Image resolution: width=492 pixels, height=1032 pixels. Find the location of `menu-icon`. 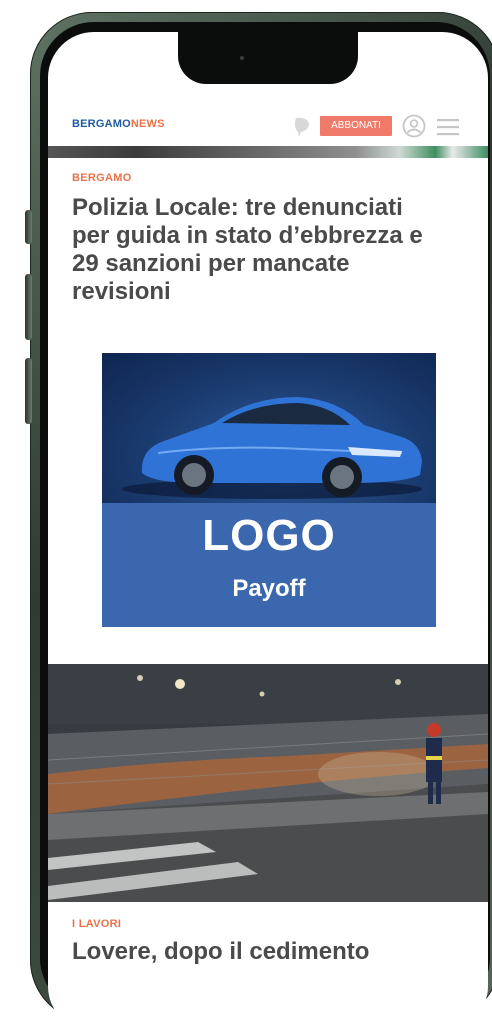

menu-icon is located at coordinates (448, 129).